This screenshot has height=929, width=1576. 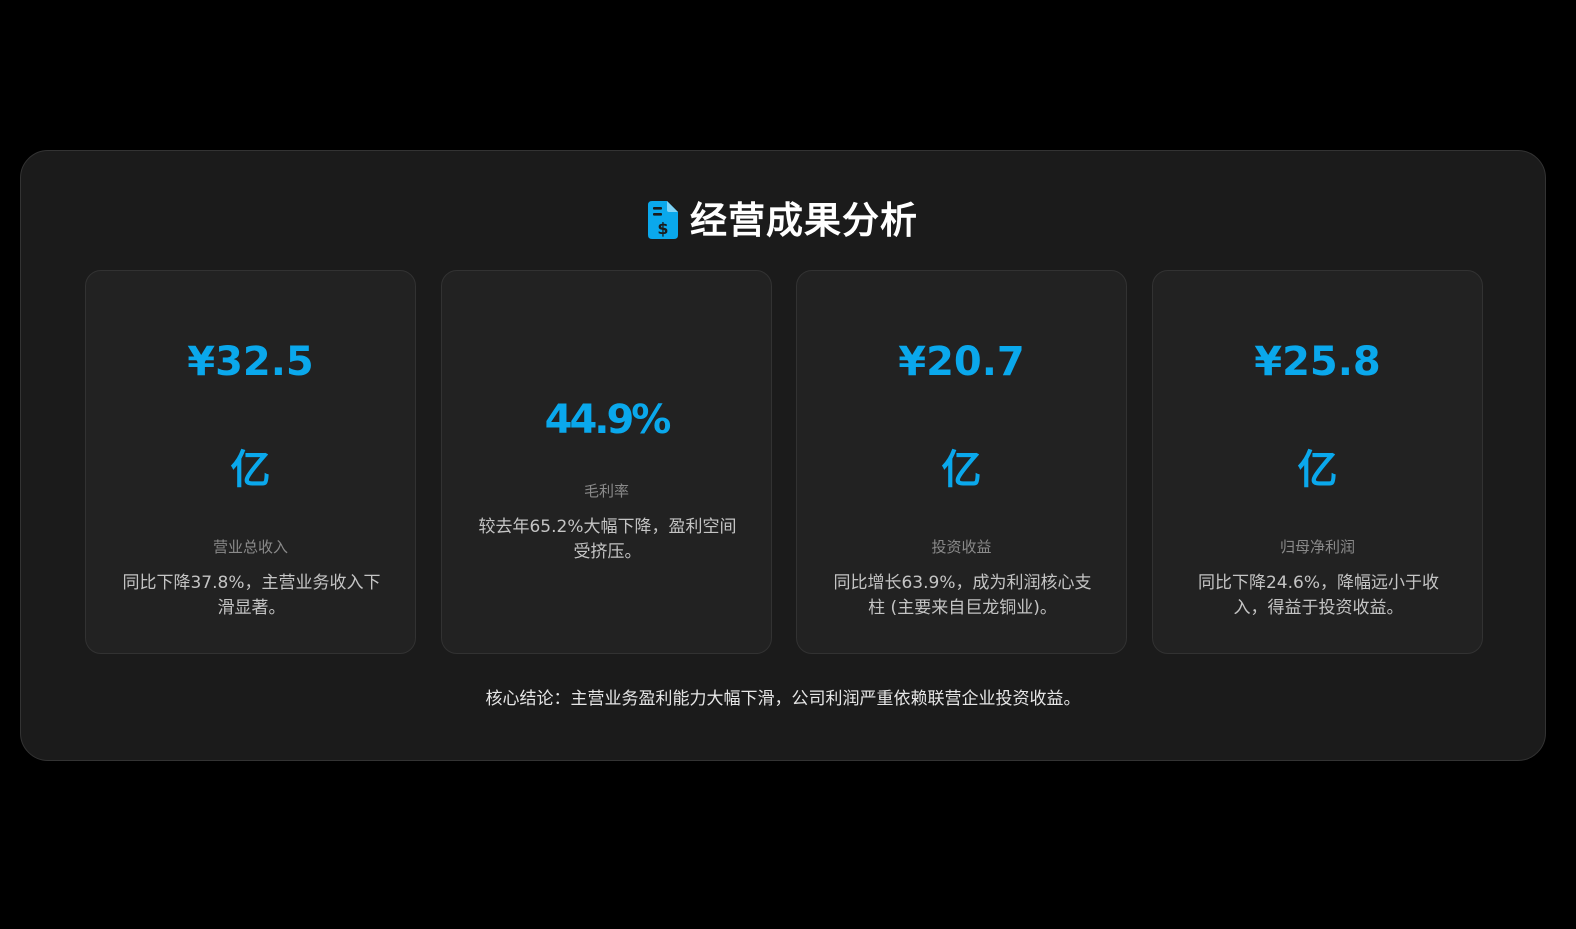 I want to click on metric-card-revenue: ¥32.5 亿 营业总收入 同比下降37.8%，主营业务收入下滑显著。, so click(x=250, y=462).